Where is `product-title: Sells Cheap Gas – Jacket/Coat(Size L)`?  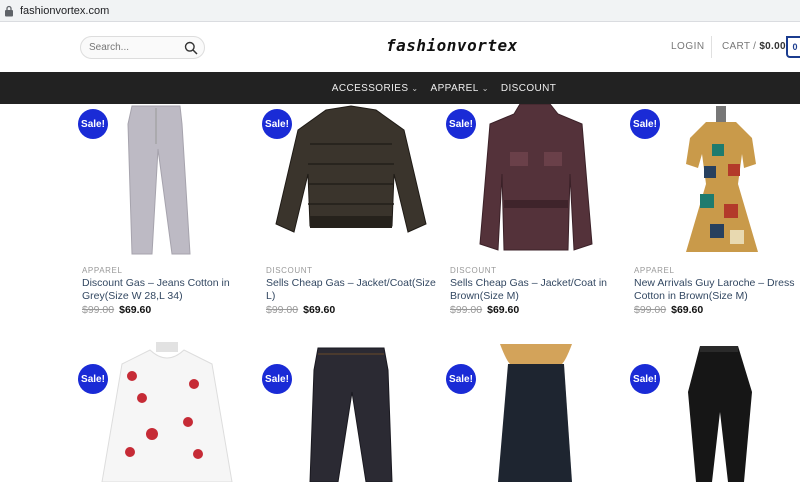
product-title: Sells Cheap Gas – Jacket/Coat(Size L) is located at coordinates (351, 290).